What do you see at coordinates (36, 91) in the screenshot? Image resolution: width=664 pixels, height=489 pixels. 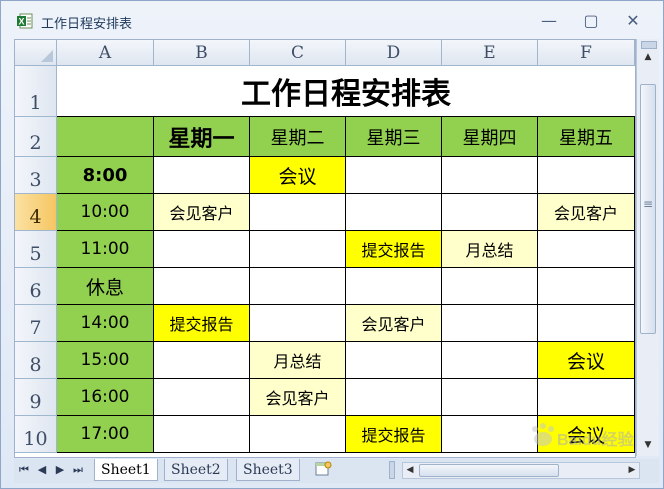 I see `row-header-1: 1` at bounding box center [36, 91].